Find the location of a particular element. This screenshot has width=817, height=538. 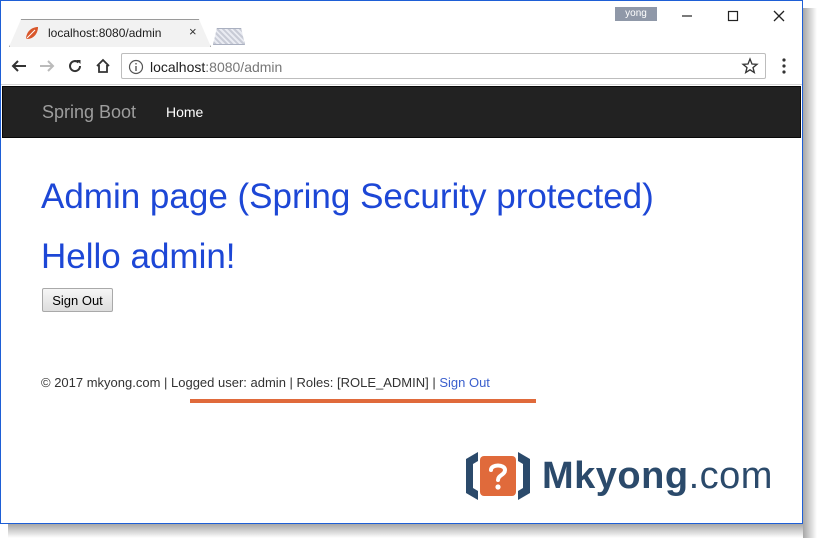

favicon-leaf-icon is located at coordinates (32, 33).